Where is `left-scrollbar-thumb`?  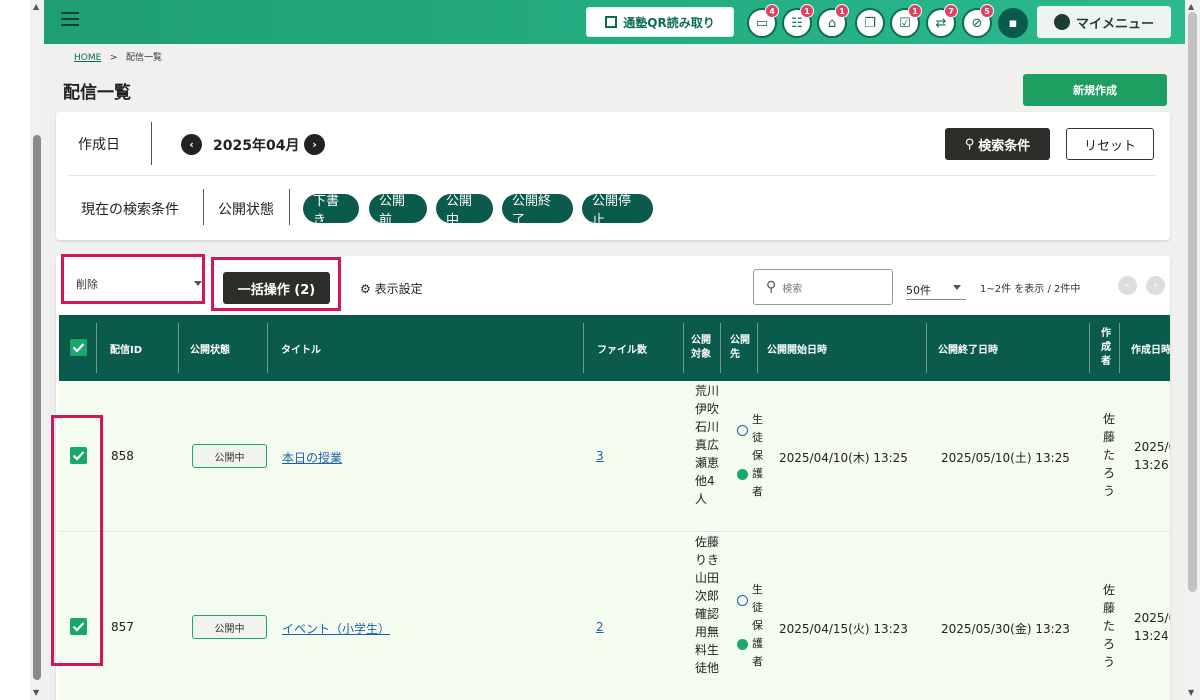
left-scrollbar-thumb is located at coordinates (37, 407).